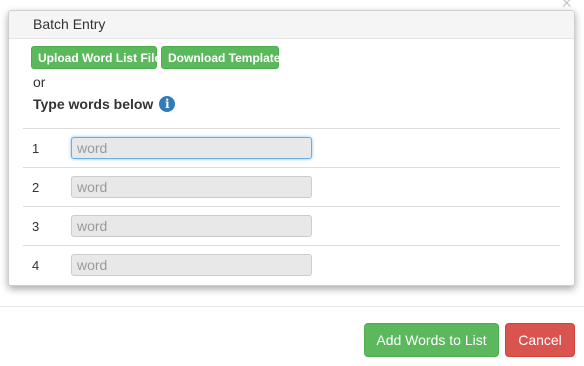 The image size is (584, 366). I want to click on panel-title: Batch Entry, so click(69, 24).